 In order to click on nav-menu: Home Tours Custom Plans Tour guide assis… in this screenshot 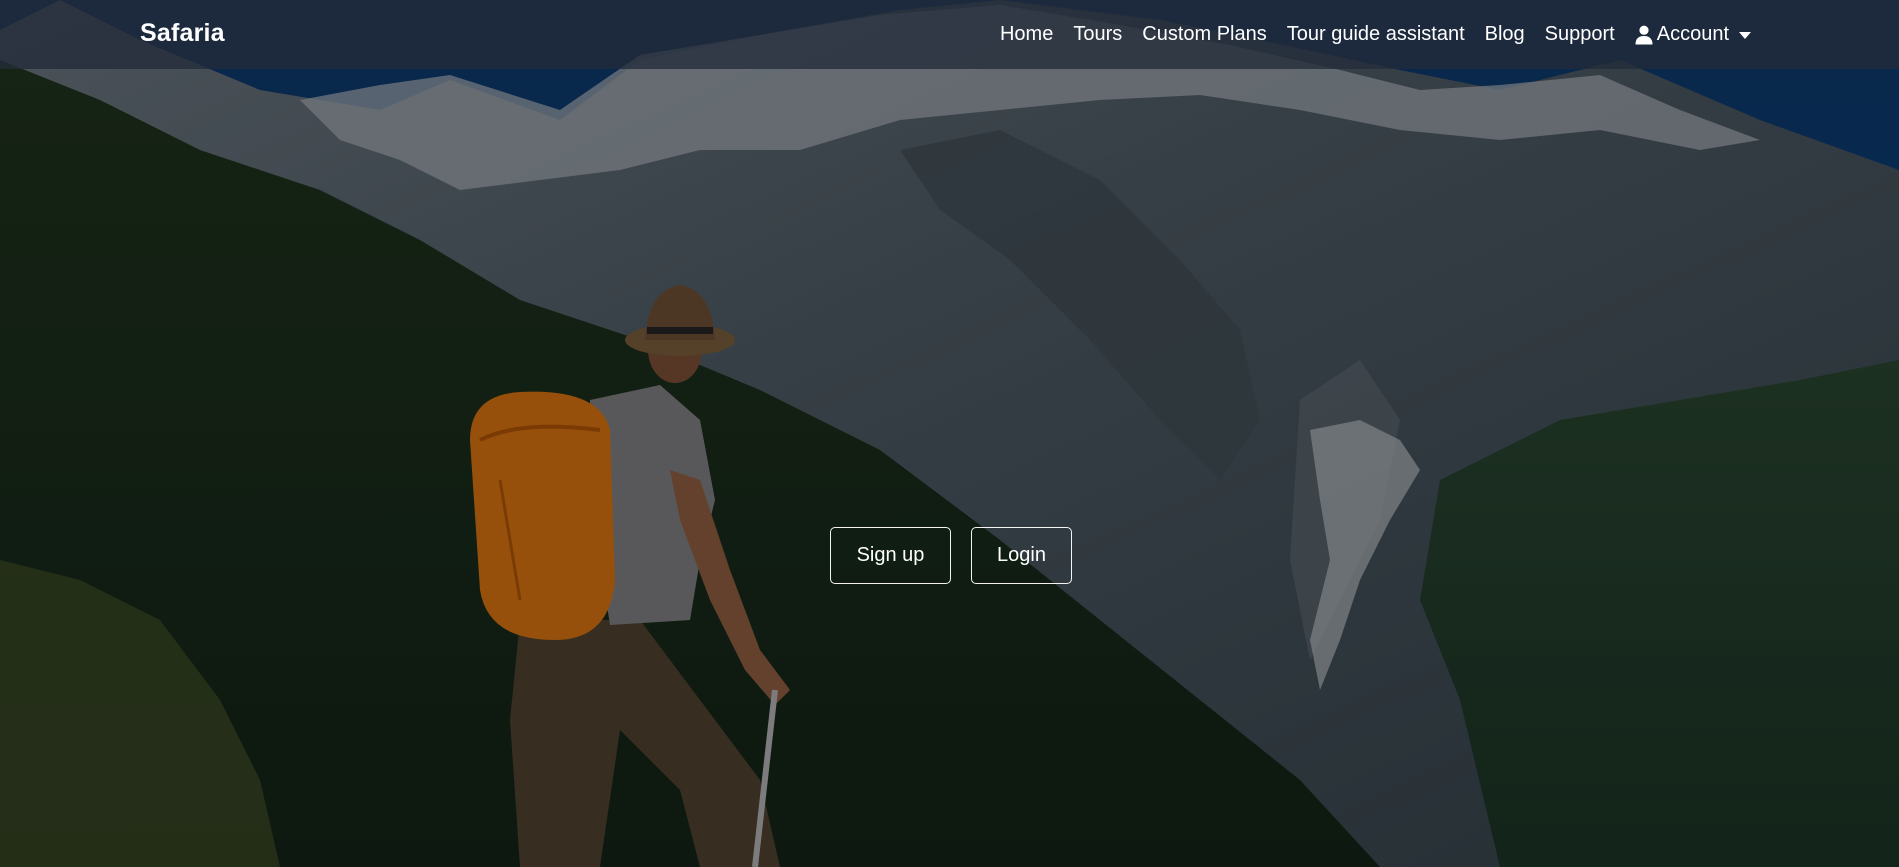, I will do `click(1365, 34)`.